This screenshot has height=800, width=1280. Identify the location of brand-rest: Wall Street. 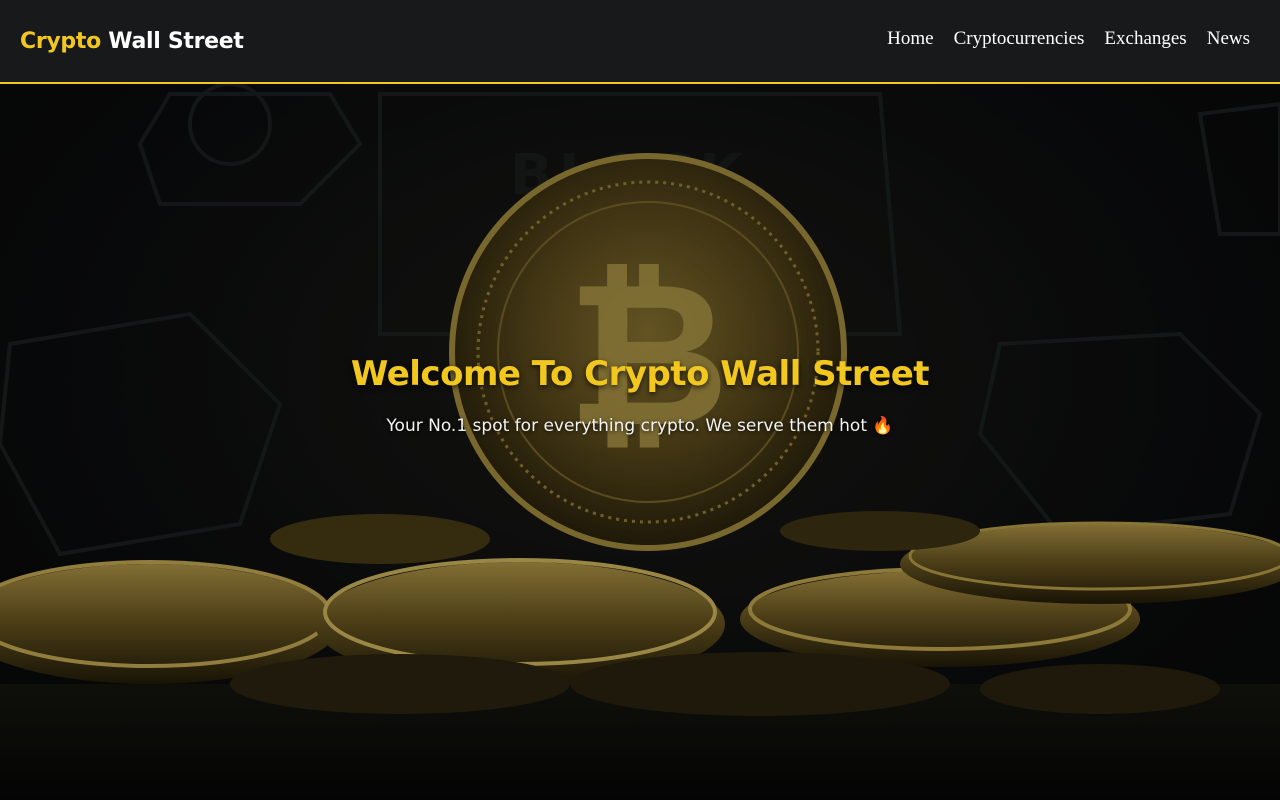
(176, 41).